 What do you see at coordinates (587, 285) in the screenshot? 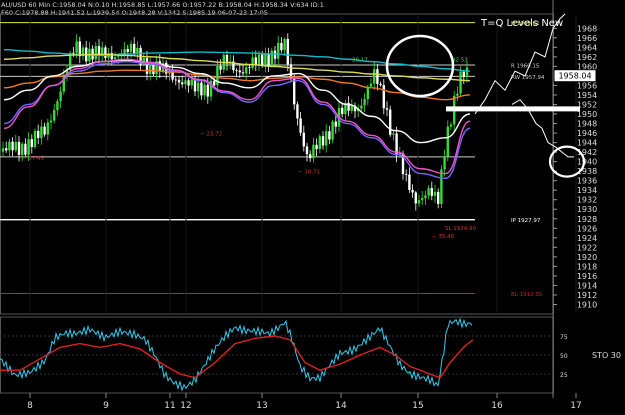
I see `price-tick-label: 1914` at bounding box center [587, 285].